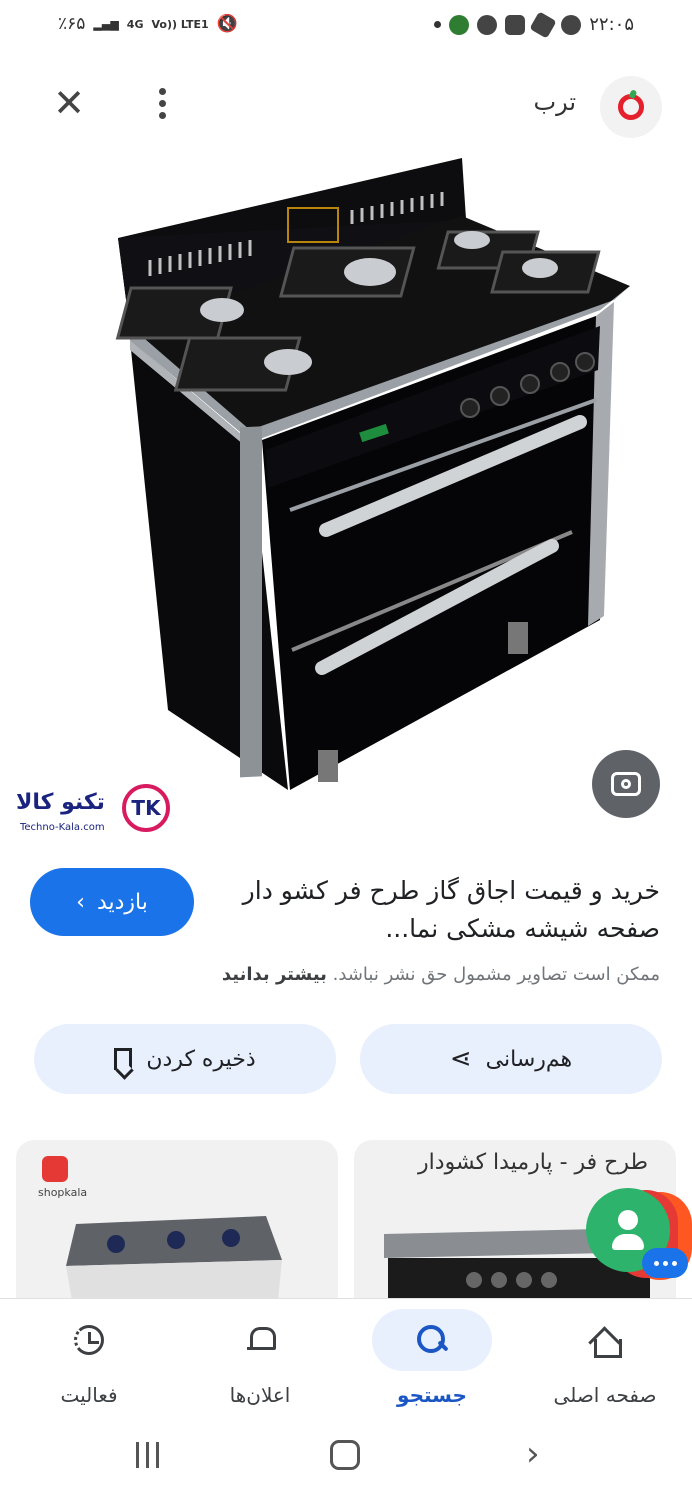 The image size is (692, 1500). What do you see at coordinates (62, 827) in the screenshot?
I see `watermark-url: Techno-Kala.com` at bounding box center [62, 827].